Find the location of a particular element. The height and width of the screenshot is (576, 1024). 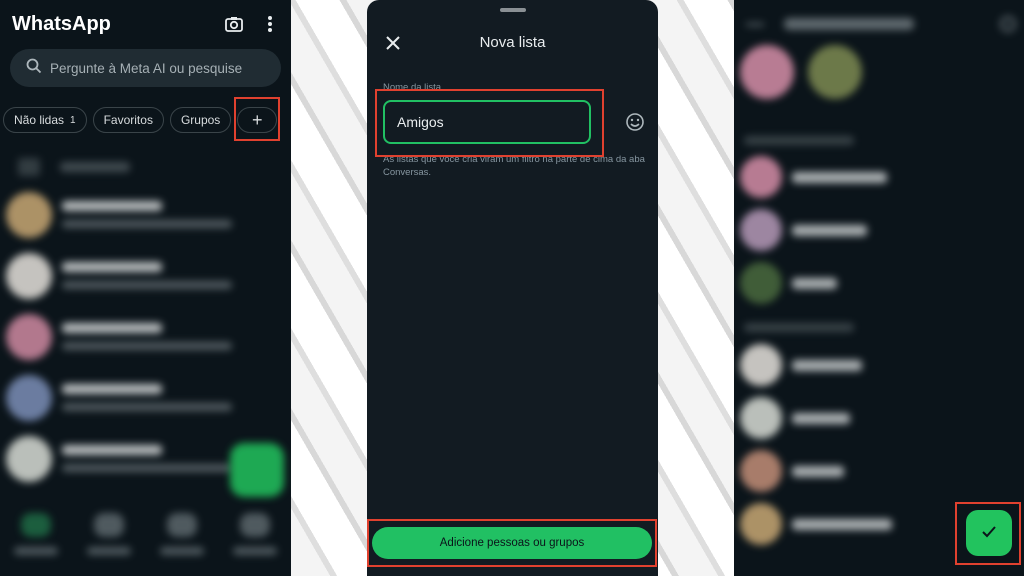

chip-label: Não lidas is located at coordinates (39, 120).